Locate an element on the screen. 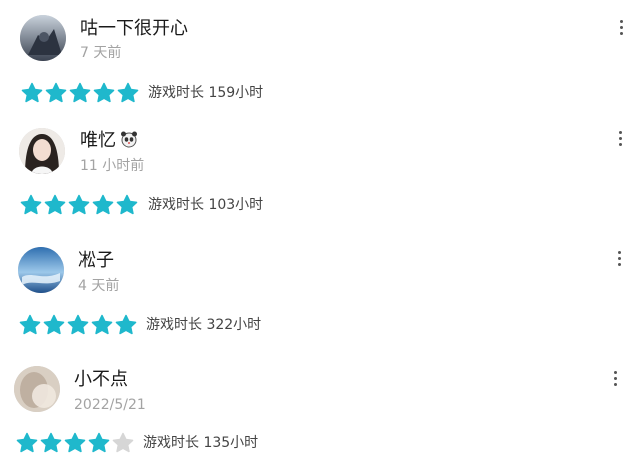 Image resolution: width=640 pixels, height=472 pixels. reviewer-name: 小不点 is located at coordinates (101, 380).